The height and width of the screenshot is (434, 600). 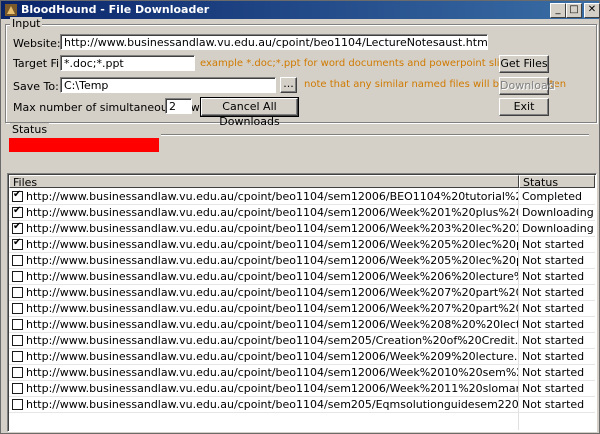 What do you see at coordinates (557, 182) in the screenshot?
I see `status-column-header: Status` at bounding box center [557, 182].